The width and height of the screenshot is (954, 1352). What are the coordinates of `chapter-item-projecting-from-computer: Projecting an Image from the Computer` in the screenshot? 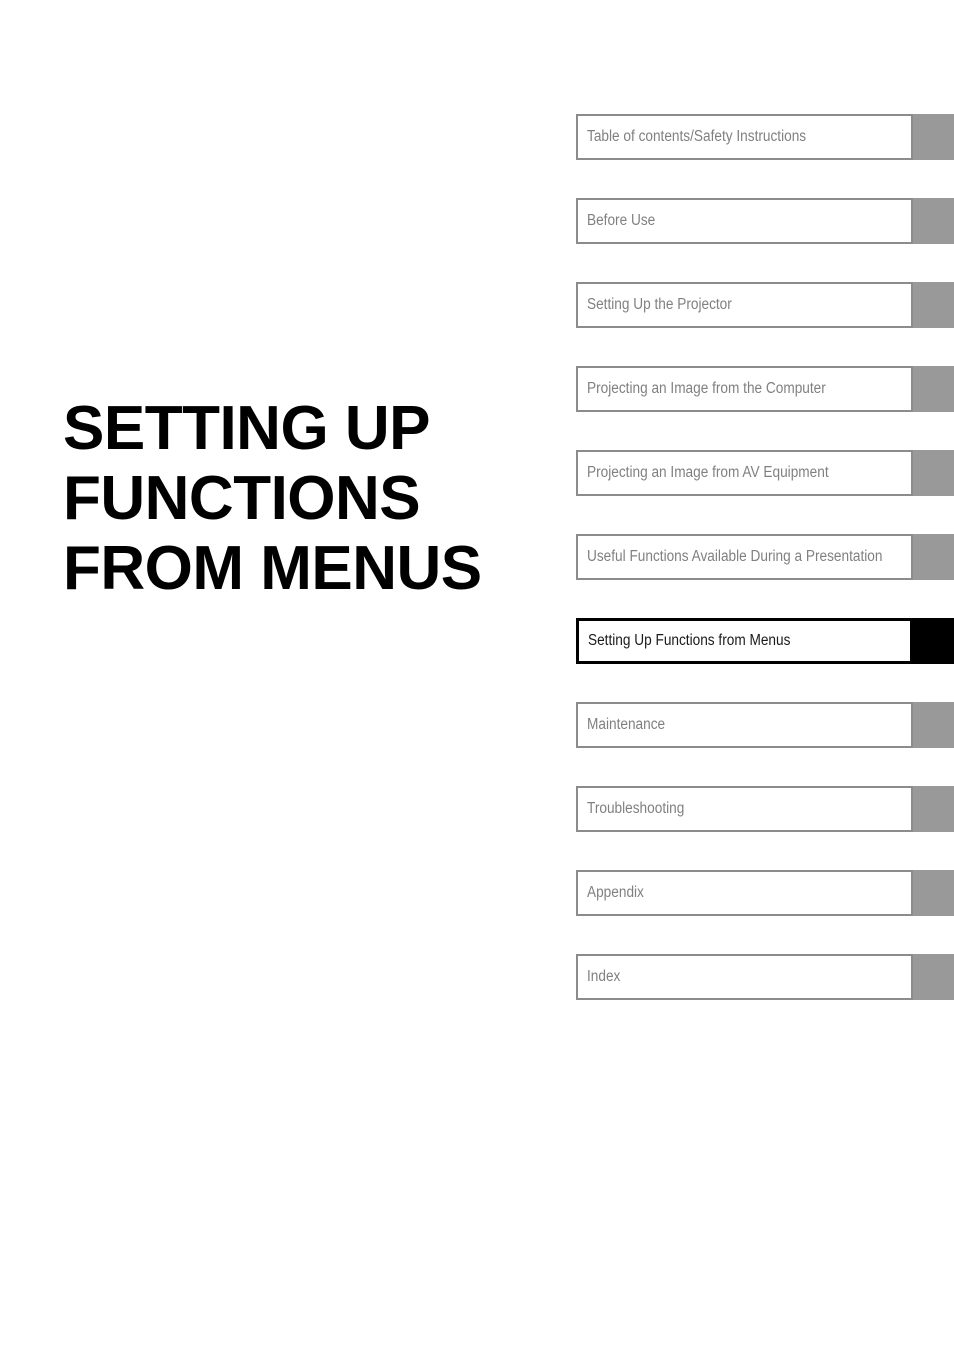 It's located at (765, 389).